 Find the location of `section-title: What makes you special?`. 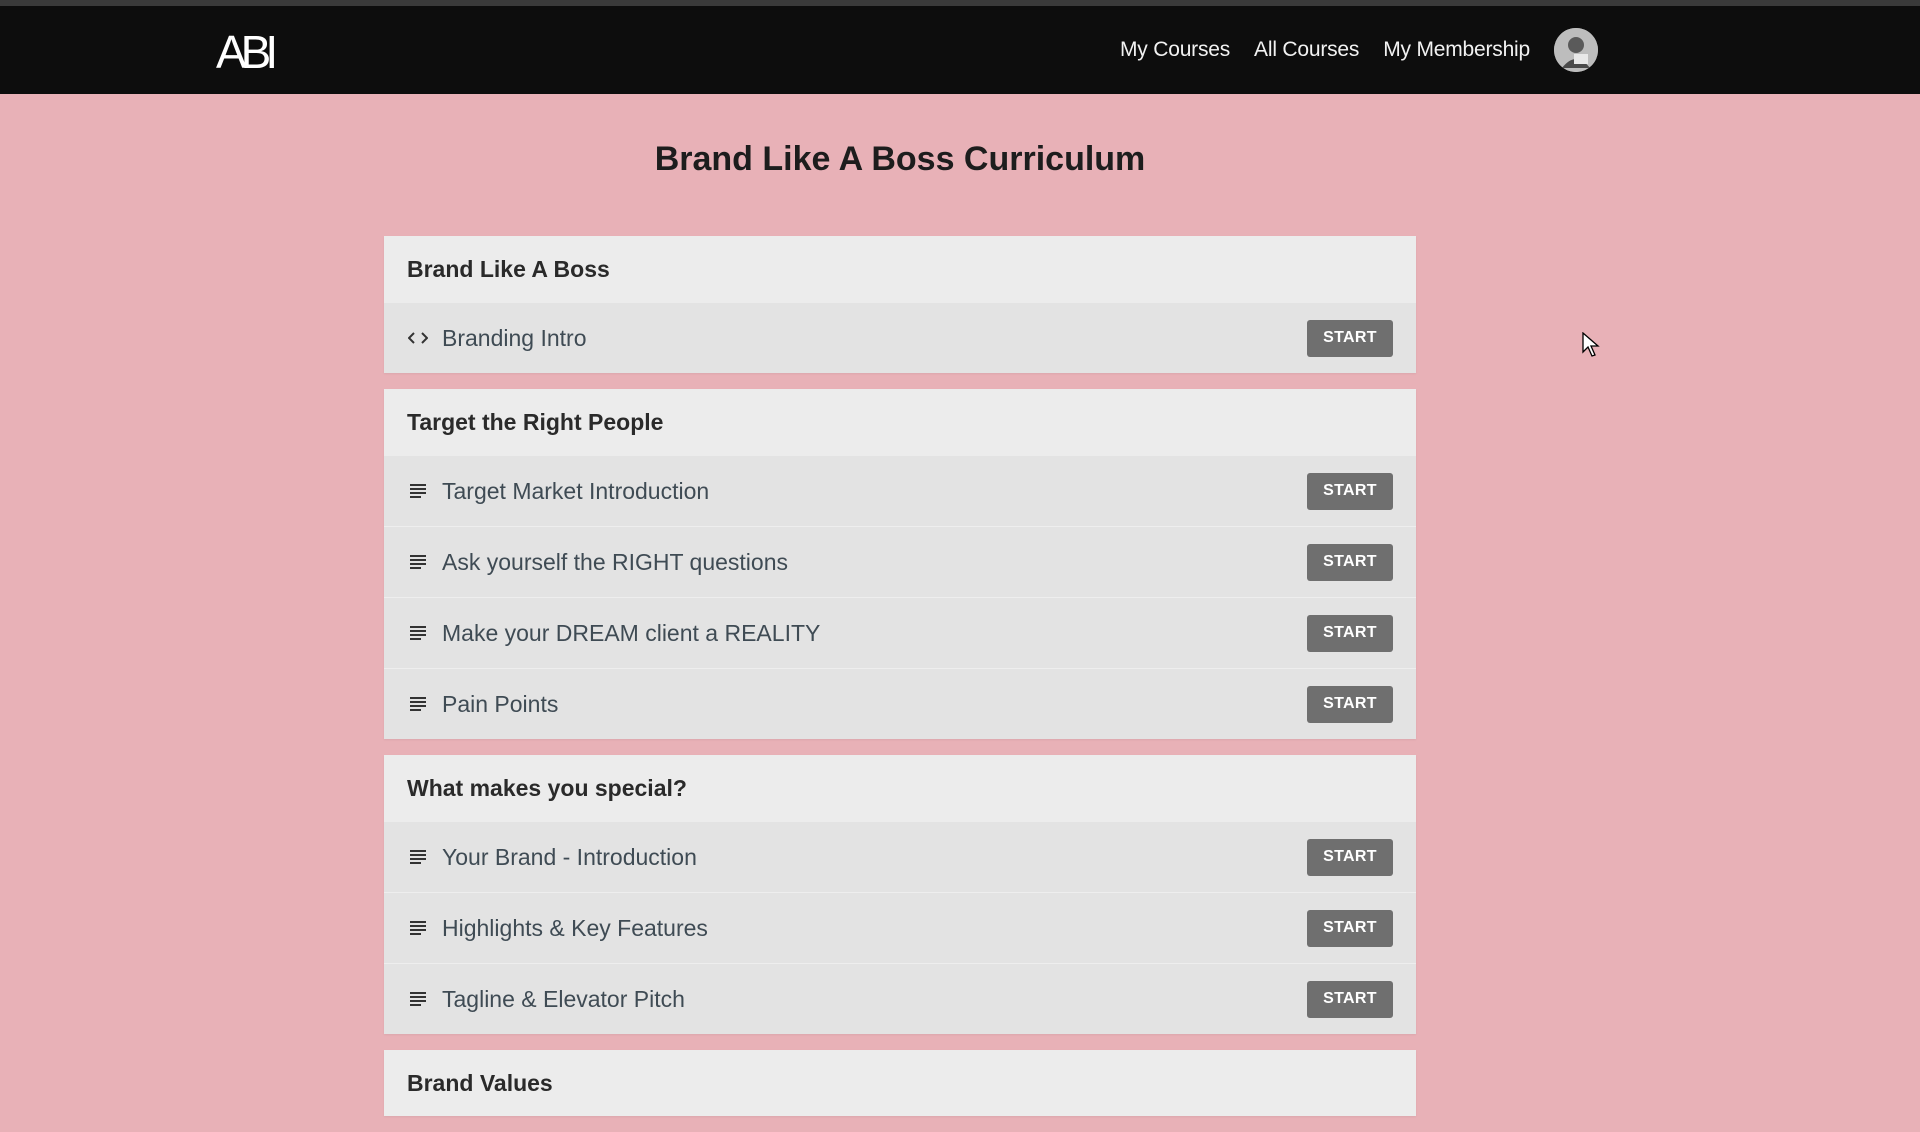

section-title: What makes you special? is located at coordinates (547, 787).